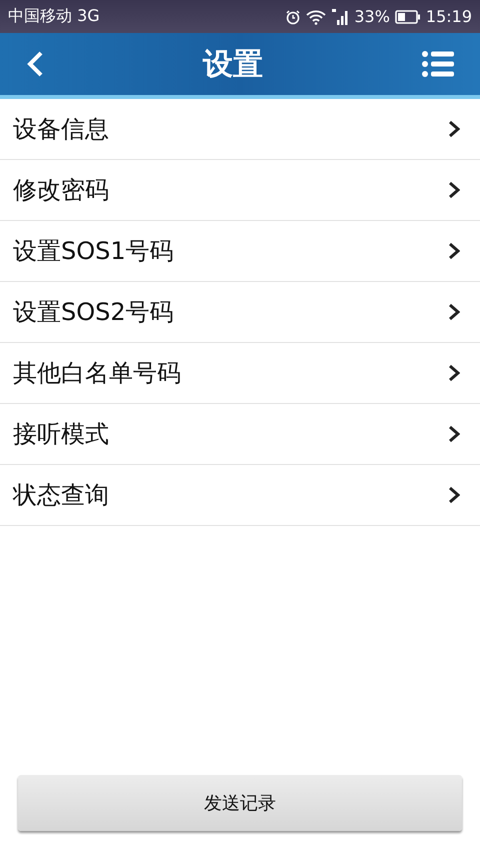 The height and width of the screenshot is (851, 480). What do you see at coordinates (316, 16) in the screenshot?
I see `wifi-icon` at bounding box center [316, 16].